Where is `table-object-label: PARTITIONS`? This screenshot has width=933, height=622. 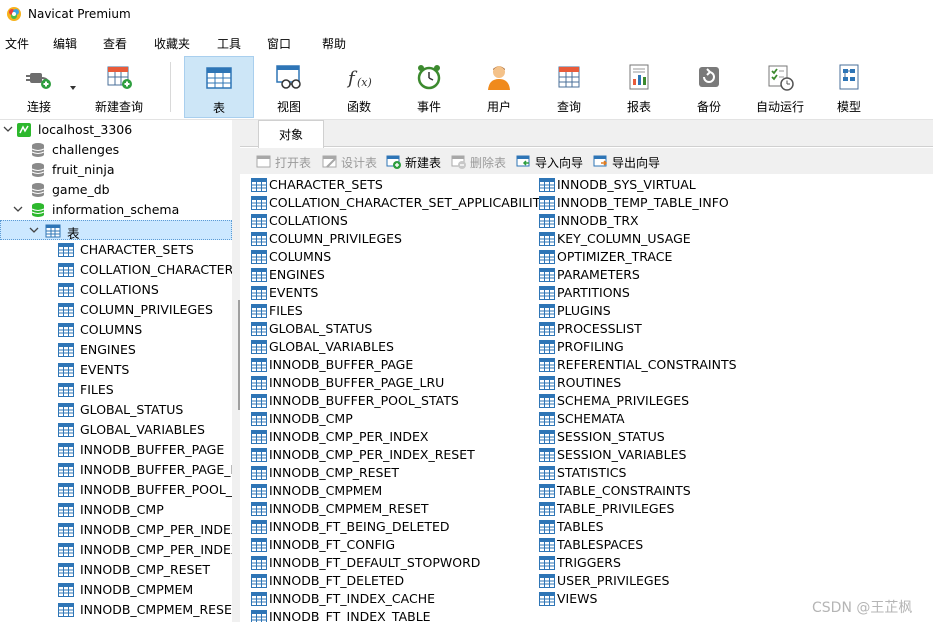
table-object-label: PARTITIONS is located at coordinates (593, 292).